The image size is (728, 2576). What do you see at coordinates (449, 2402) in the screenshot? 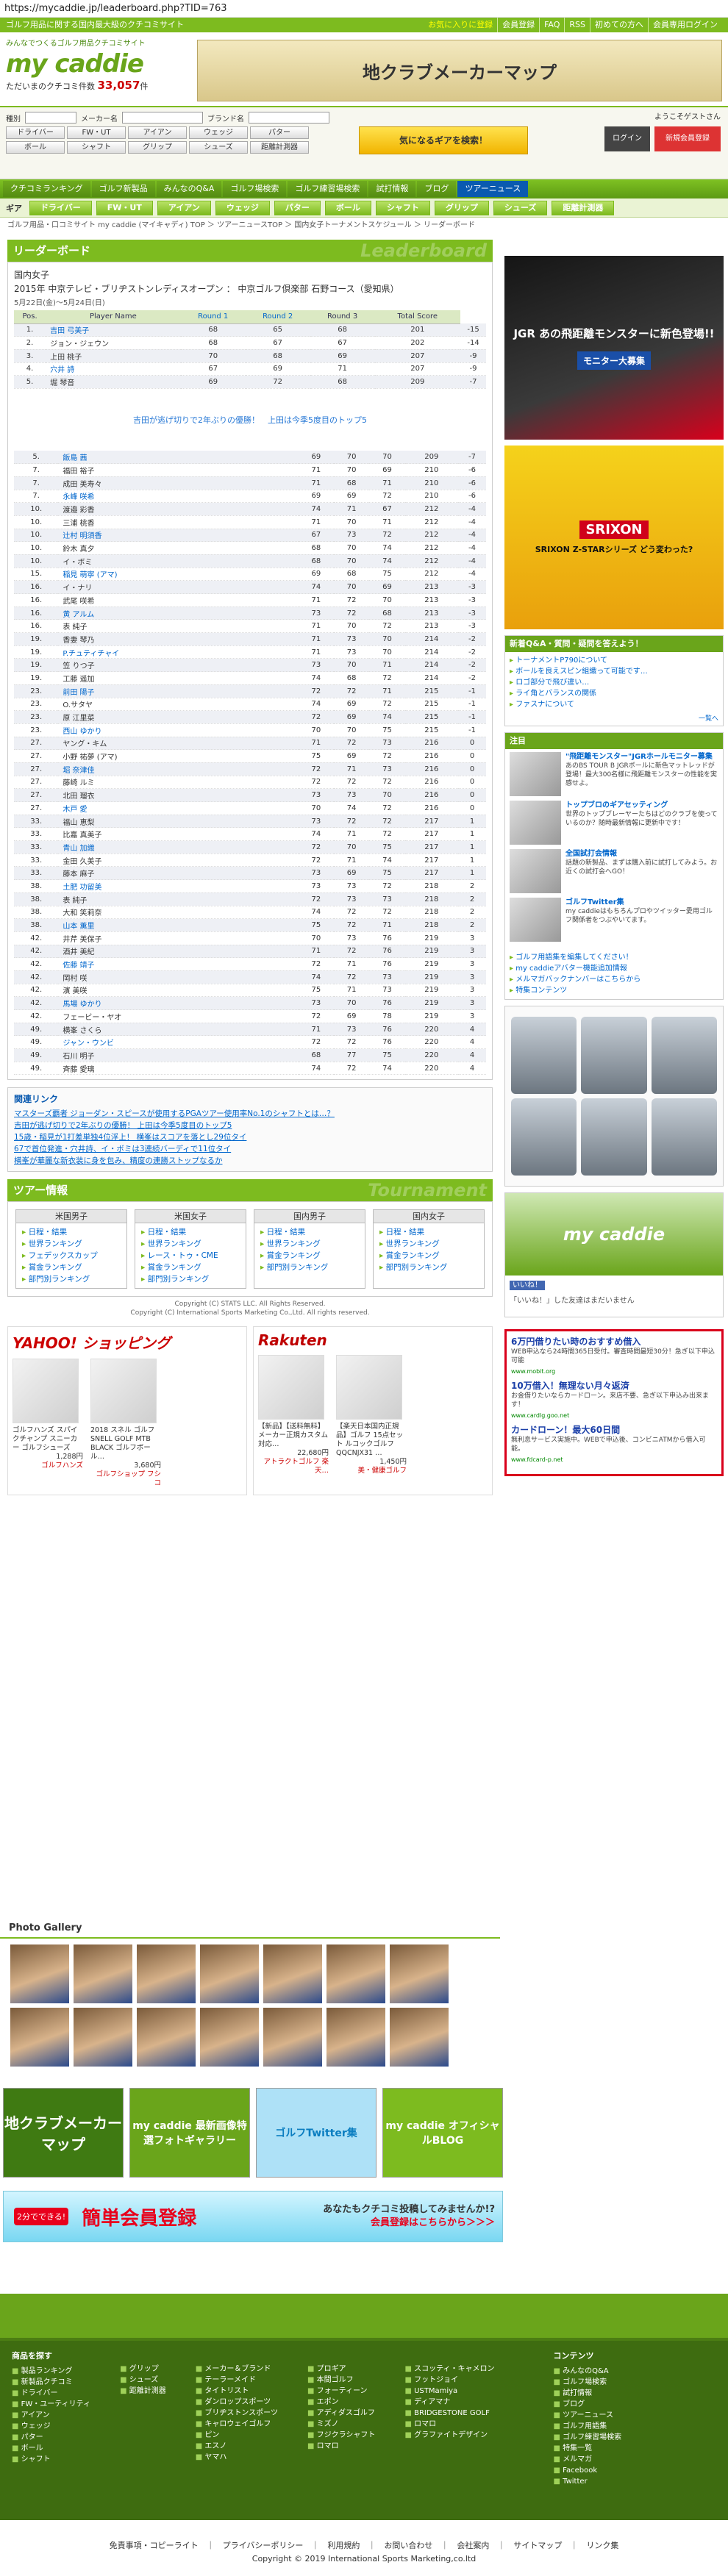
I see `footer-link: ディアマナ` at bounding box center [449, 2402].